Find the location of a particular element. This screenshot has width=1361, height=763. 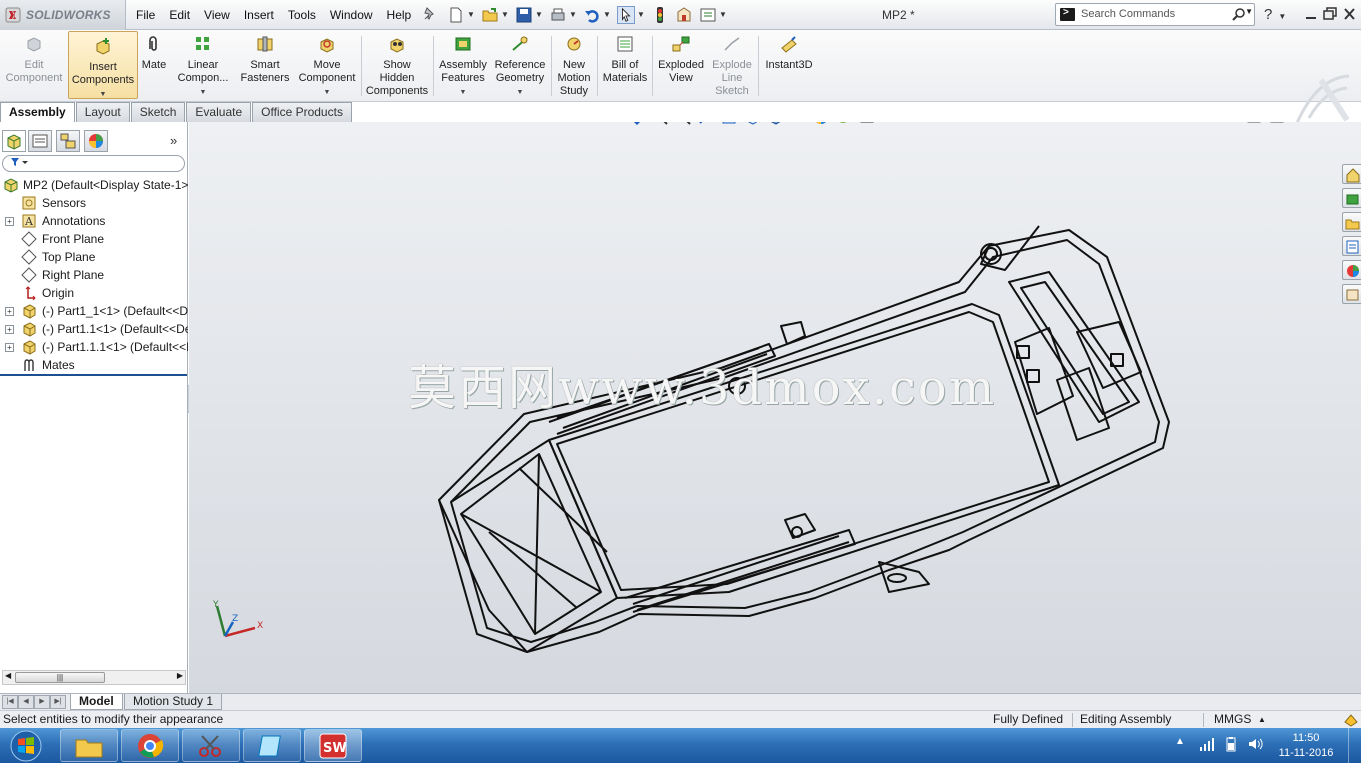

battery-icon is located at coordinates (1231, 744).